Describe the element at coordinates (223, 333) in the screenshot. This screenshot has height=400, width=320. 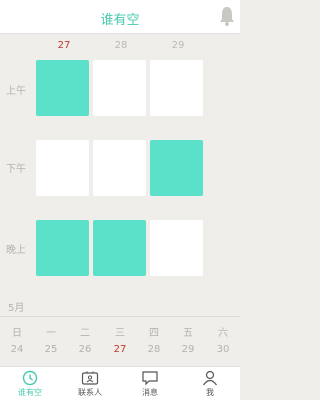
I see `weekday-sat: 六` at that location.